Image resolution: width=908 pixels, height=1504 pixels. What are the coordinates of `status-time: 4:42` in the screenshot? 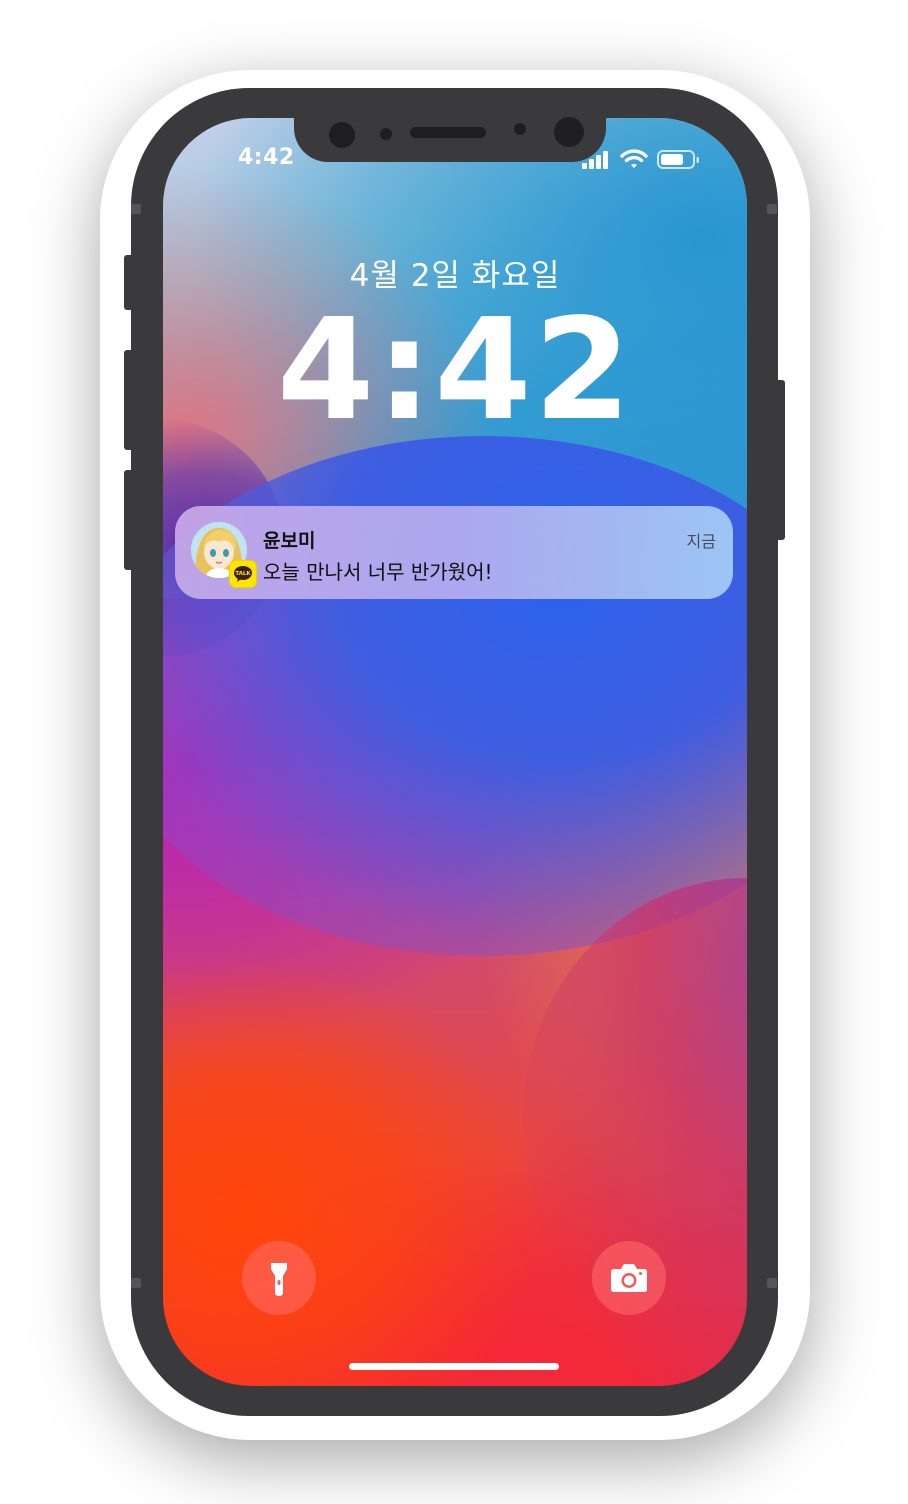 It's located at (266, 157).